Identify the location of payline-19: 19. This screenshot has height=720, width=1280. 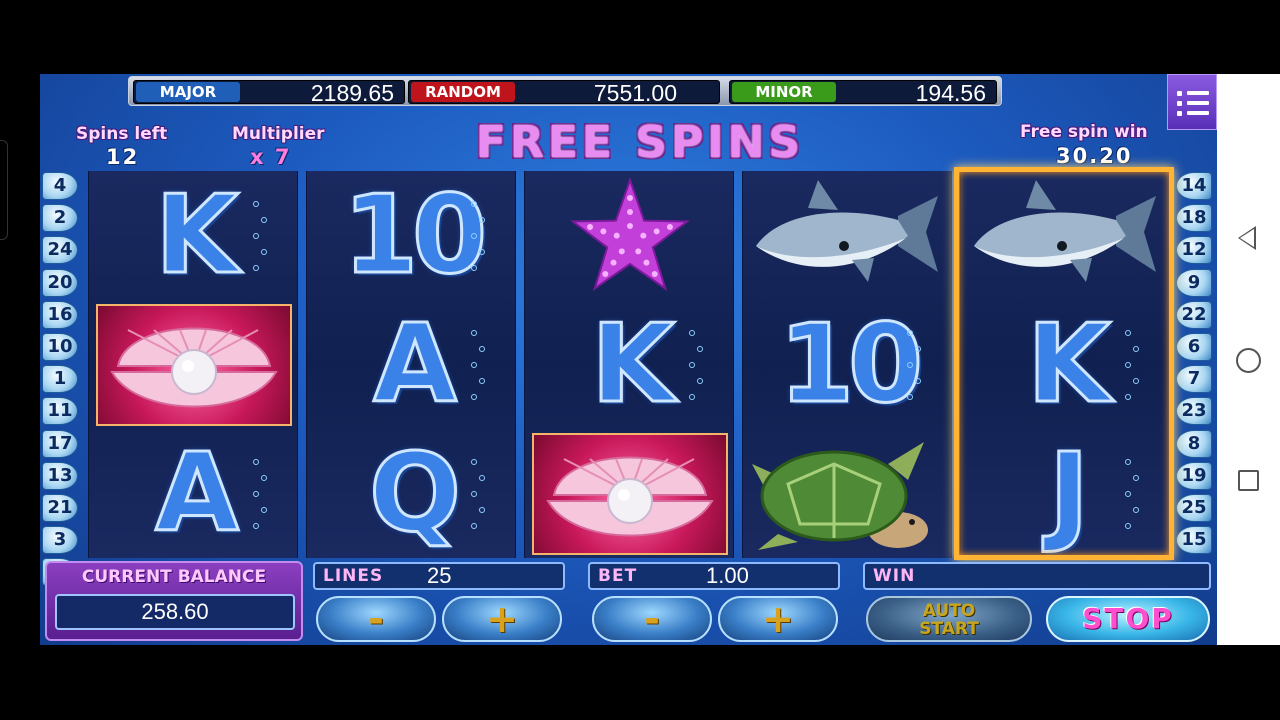
(1194, 475).